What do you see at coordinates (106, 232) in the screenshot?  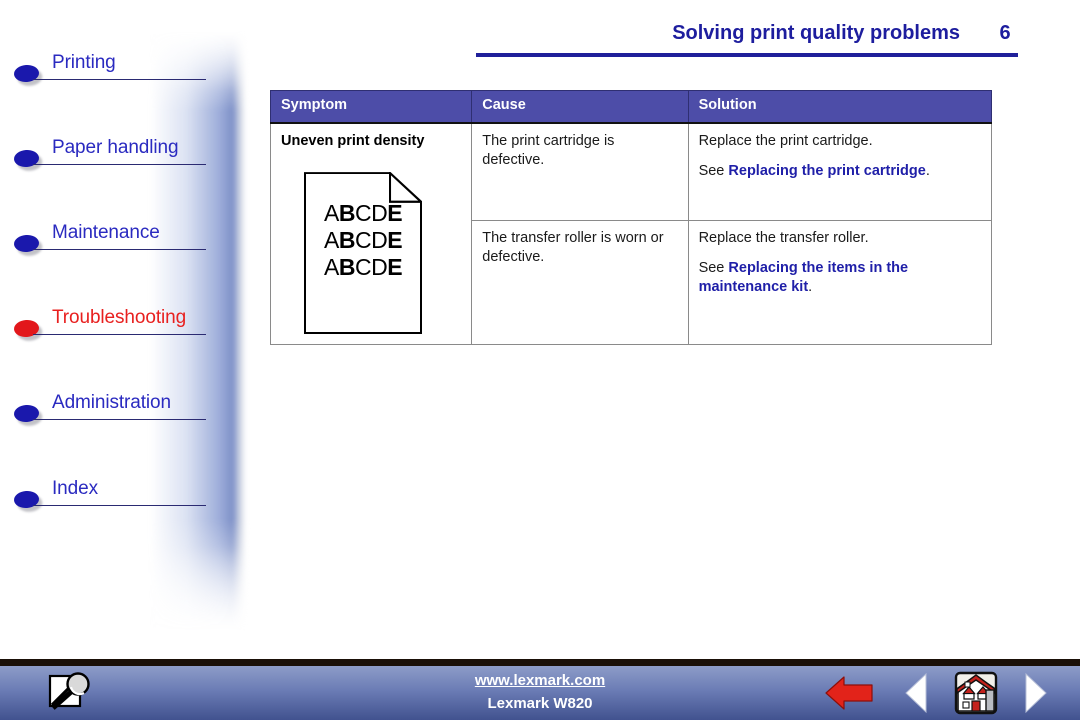 I see `sidebar-item-label: Maintenance` at bounding box center [106, 232].